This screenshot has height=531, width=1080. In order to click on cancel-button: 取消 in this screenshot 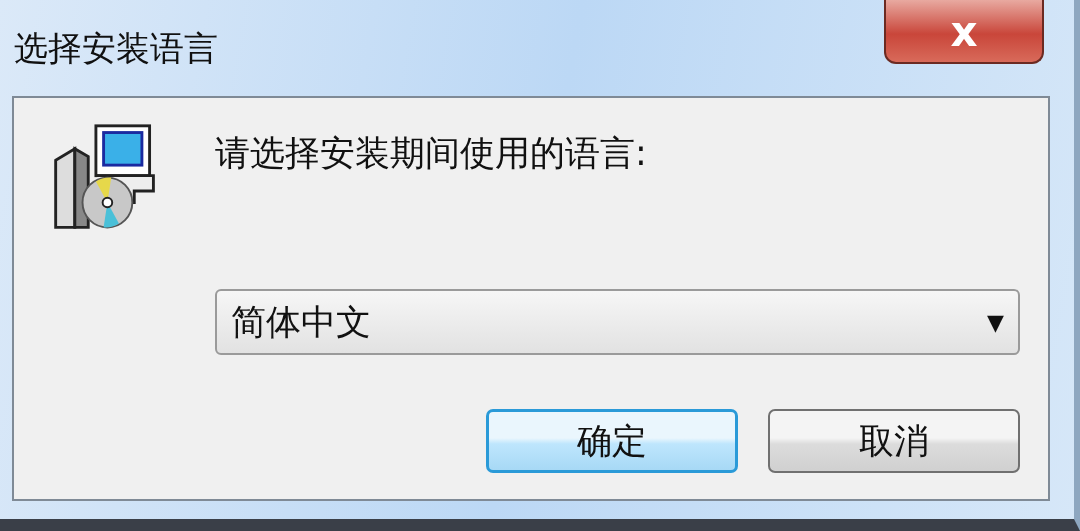, I will do `click(894, 441)`.